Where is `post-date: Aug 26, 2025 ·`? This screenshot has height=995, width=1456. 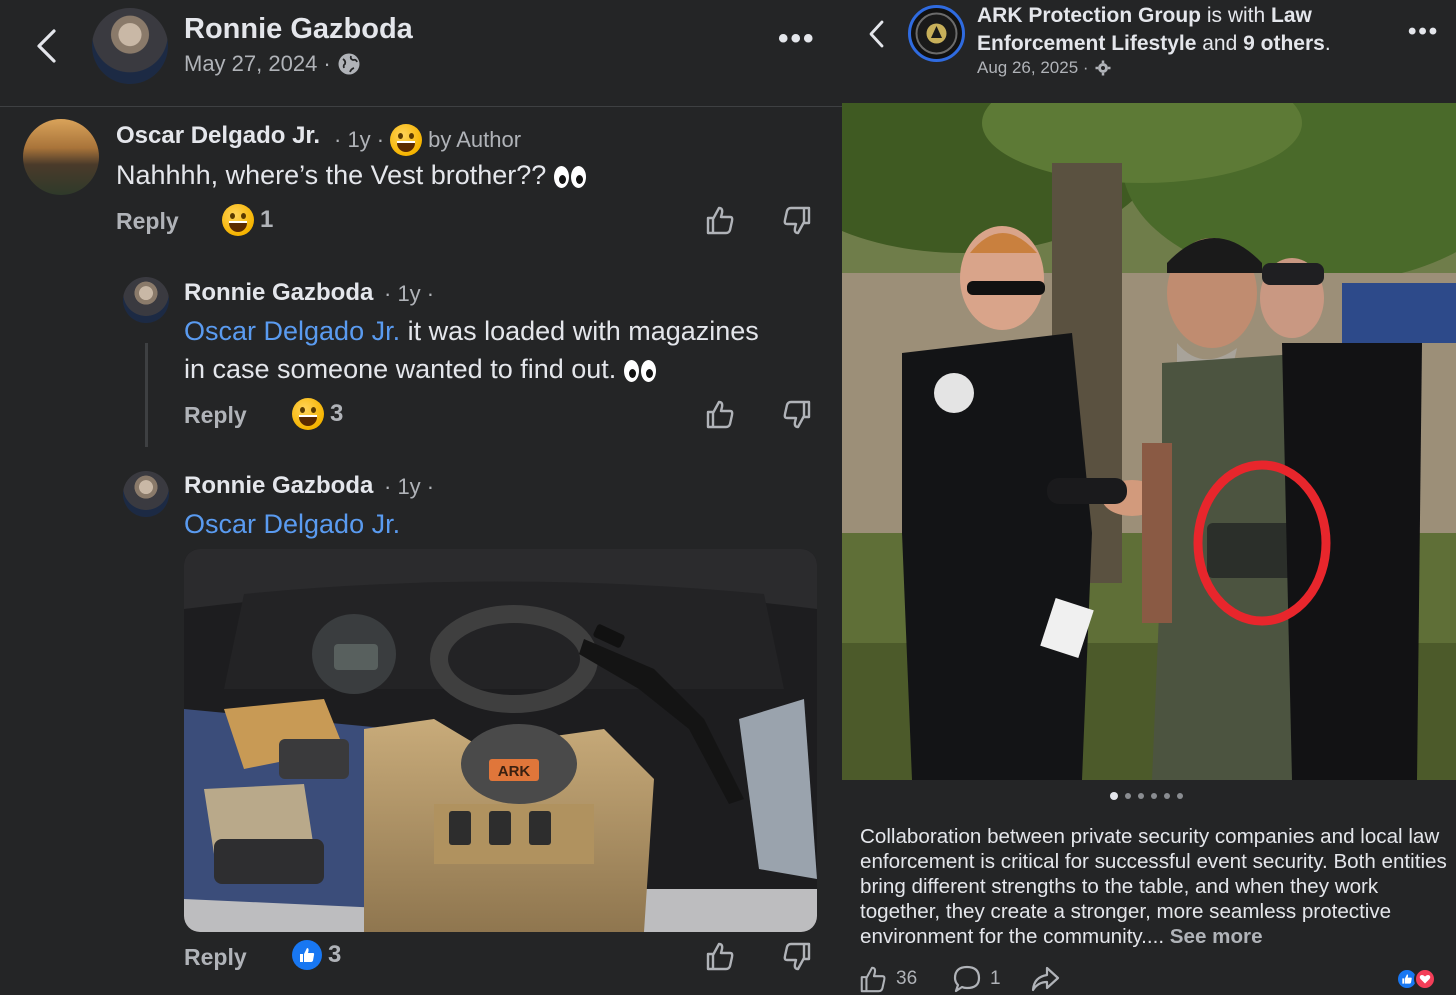
post-date: Aug 26, 2025 · is located at coordinates (1044, 68).